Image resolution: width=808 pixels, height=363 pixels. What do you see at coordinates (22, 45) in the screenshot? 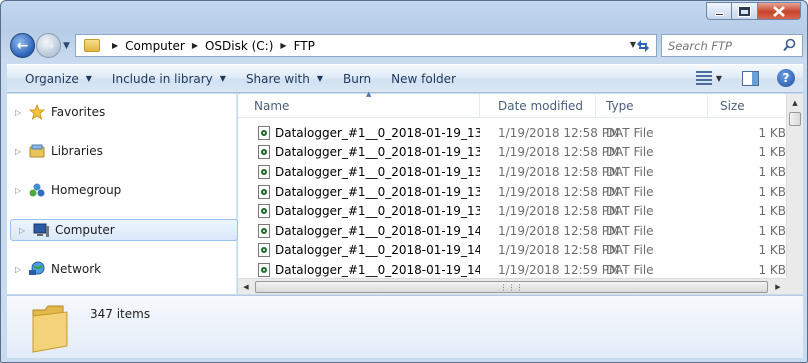
I see `back-button: ←` at bounding box center [22, 45].